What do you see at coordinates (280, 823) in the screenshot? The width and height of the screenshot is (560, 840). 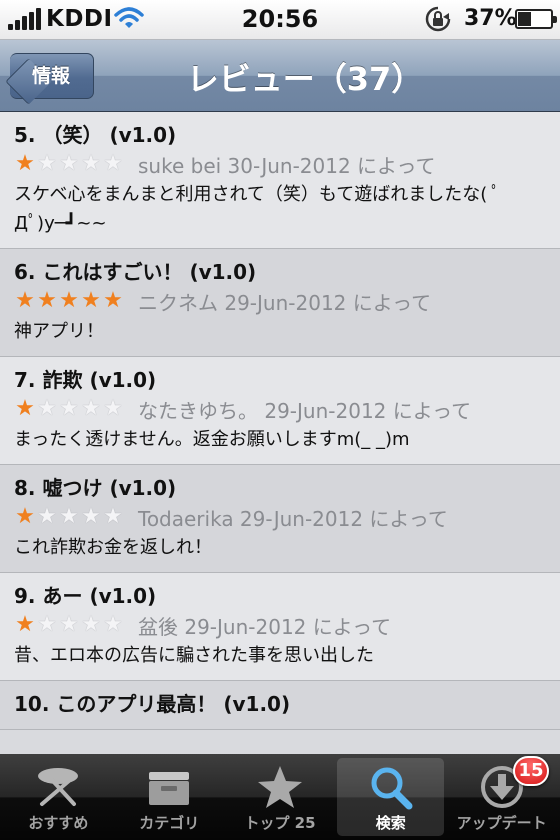 I see `tab-label: トップ 25` at bounding box center [280, 823].